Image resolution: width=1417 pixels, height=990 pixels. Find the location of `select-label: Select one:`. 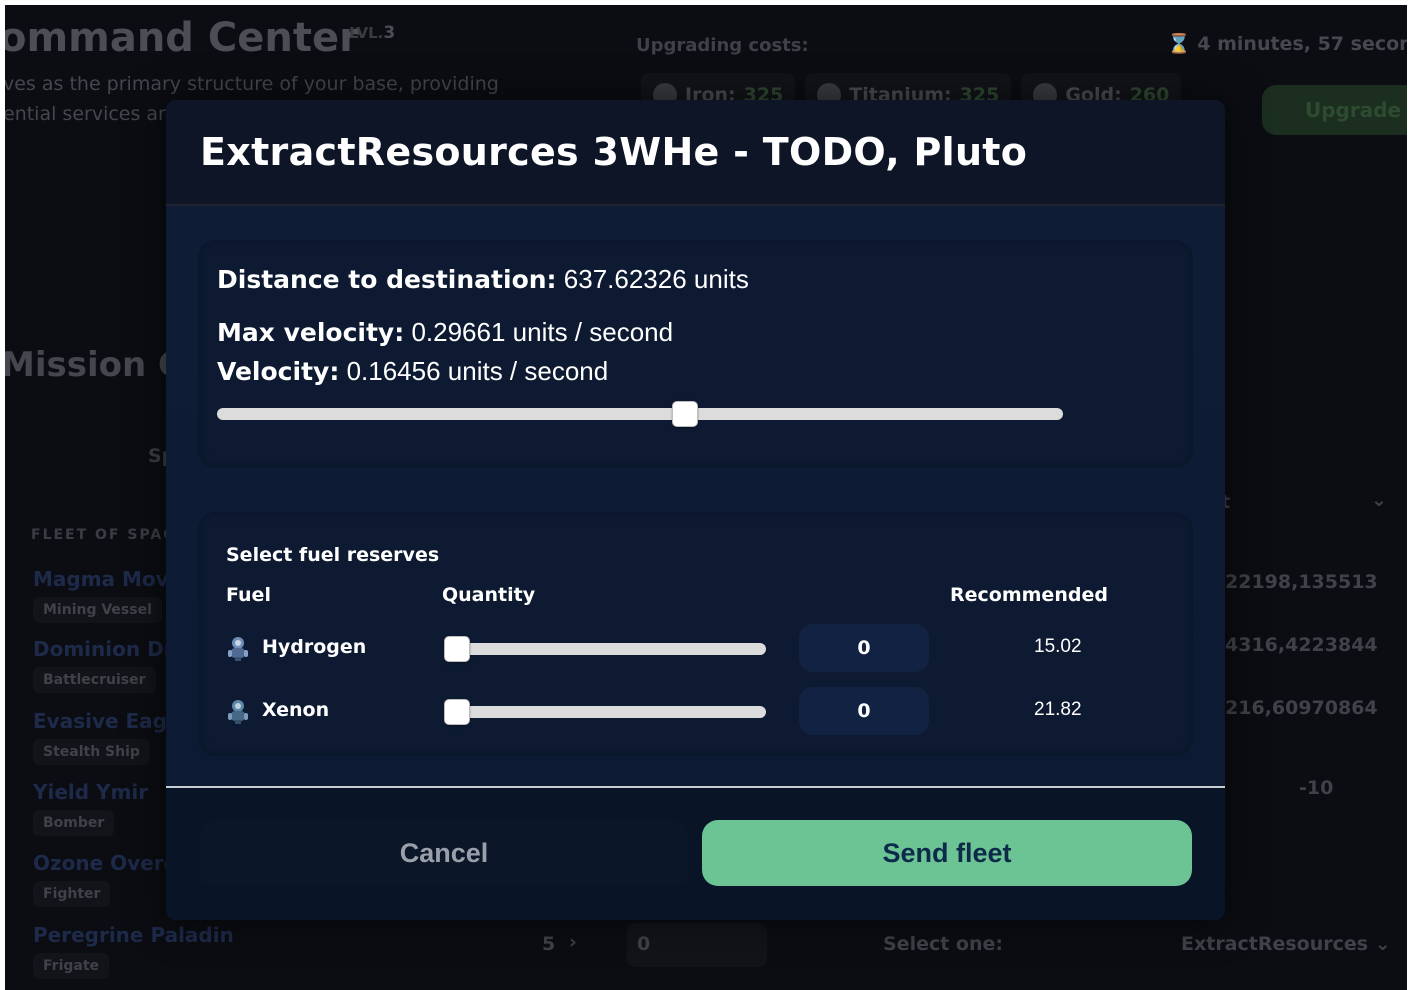

select-label: Select one: is located at coordinates (943, 944).